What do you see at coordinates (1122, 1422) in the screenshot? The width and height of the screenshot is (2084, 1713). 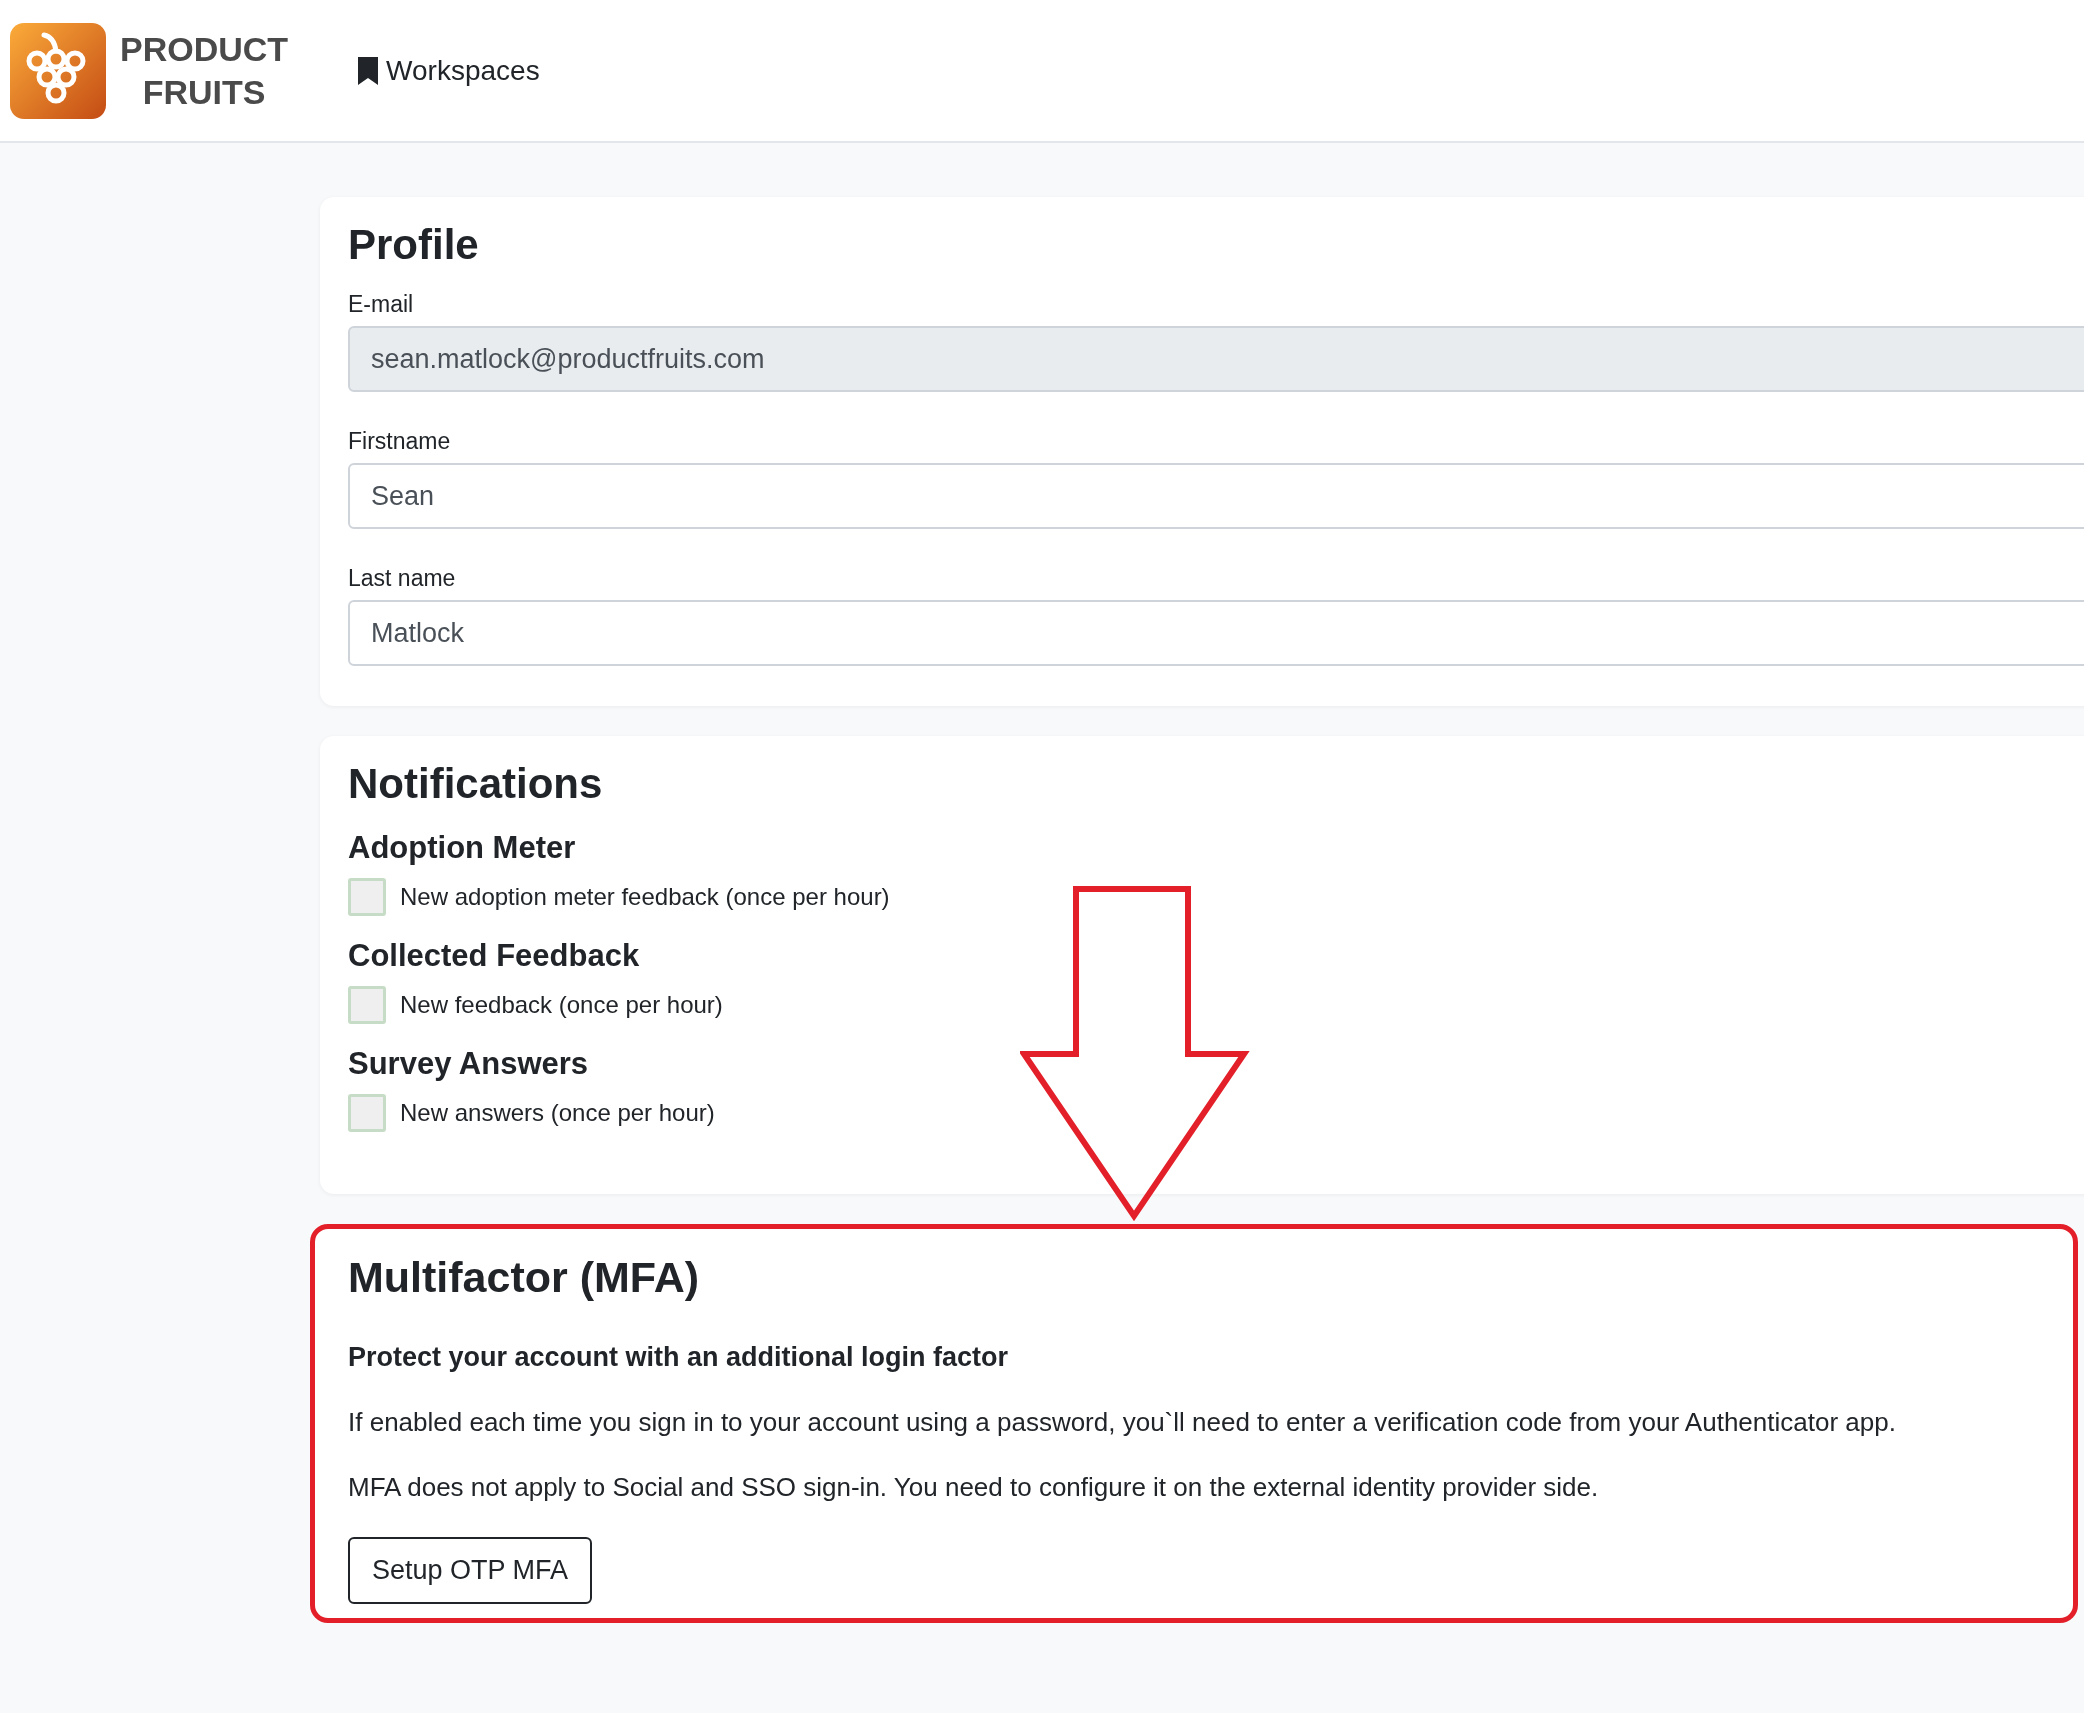 I see `paragraph: If enabled each time you sign in to your account using a password, you`ll need to enter a verification code from your Authenticator app.` at bounding box center [1122, 1422].